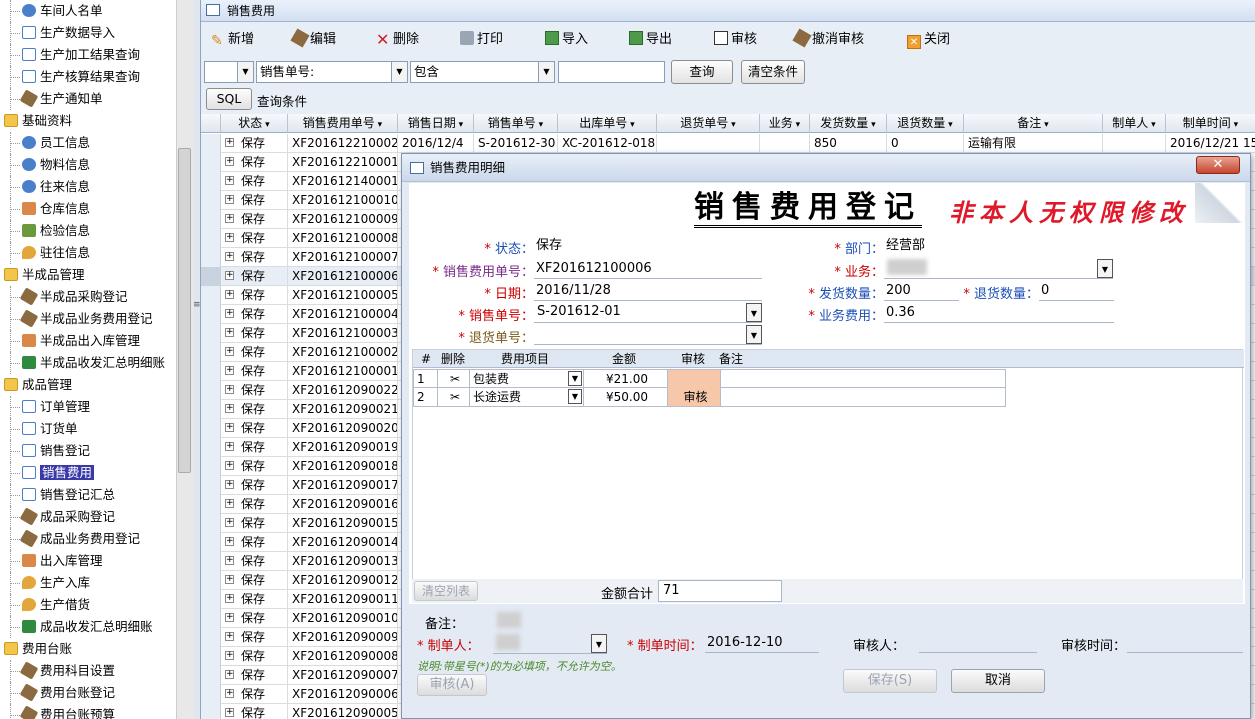 This screenshot has height=719, width=1255. What do you see at coordinates (88, 671) in the screenshot?
I see `tree-item: 费用科目设置` at bounding box center [88, 671].